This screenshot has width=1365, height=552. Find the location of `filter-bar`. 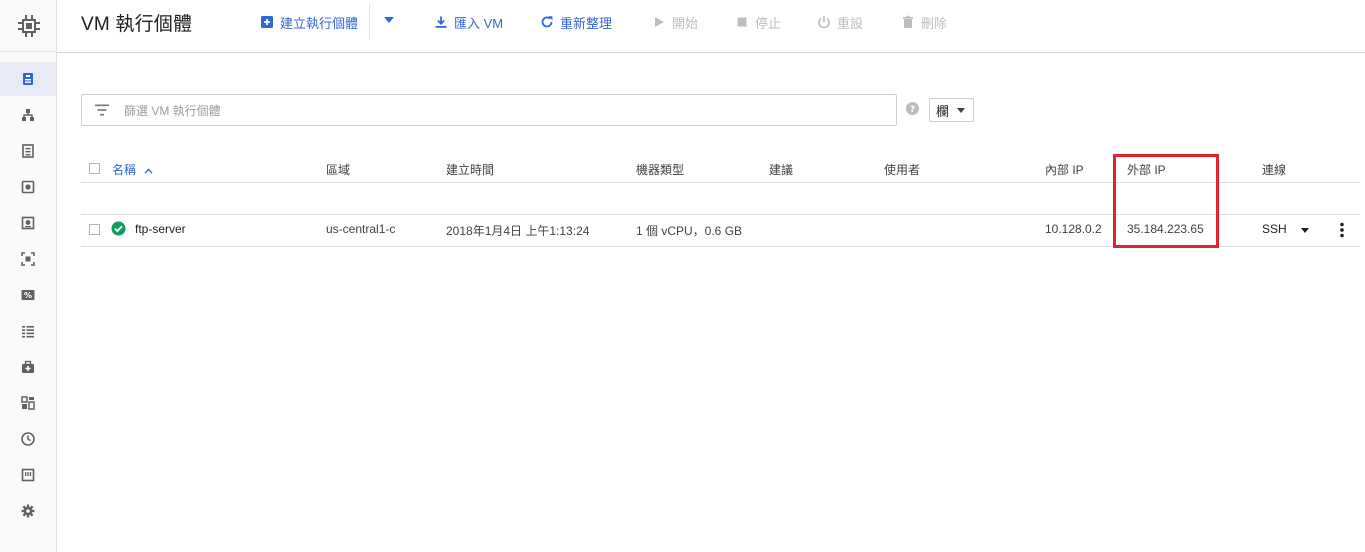

filter-bar is located at coordinates (489, 110).